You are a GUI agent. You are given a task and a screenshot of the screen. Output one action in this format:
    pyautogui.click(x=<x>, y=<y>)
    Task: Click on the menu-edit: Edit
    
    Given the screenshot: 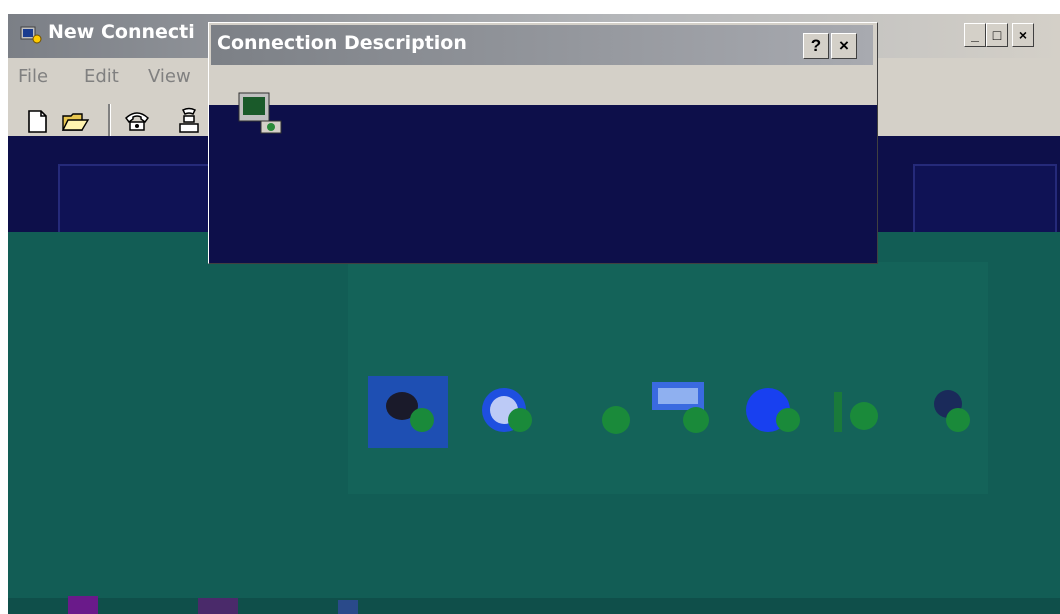 What is the action you would take?
    pyautogui.click(x=101, y=76)
    